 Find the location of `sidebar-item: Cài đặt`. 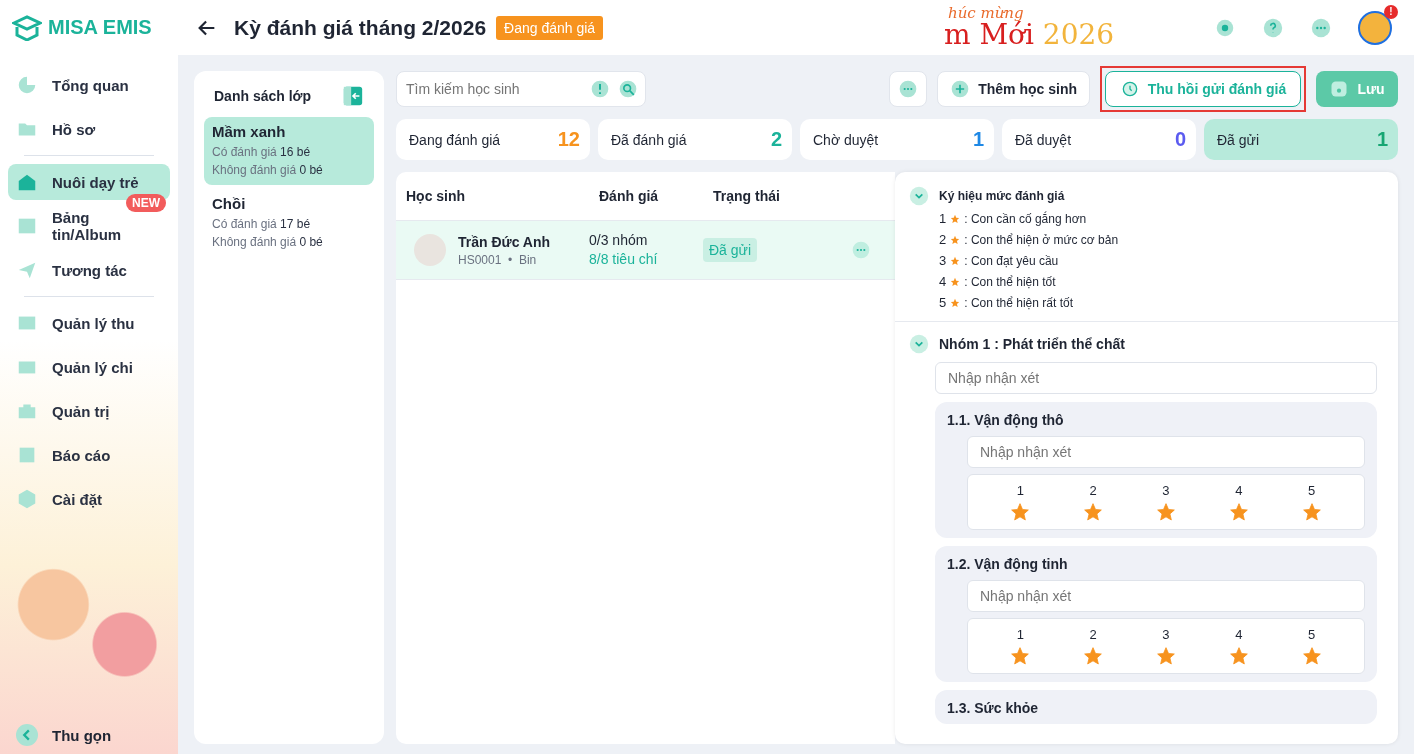

sidebar-item: Cài đặt is located at coordinates (89, 499).